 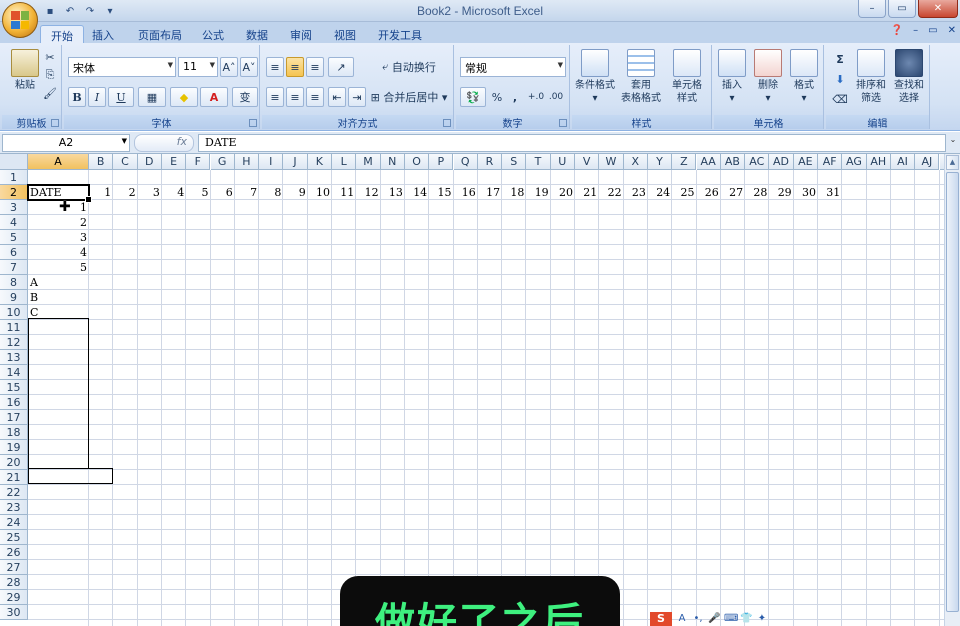 I want to click on column-header: S, so click(x=514, y=162).